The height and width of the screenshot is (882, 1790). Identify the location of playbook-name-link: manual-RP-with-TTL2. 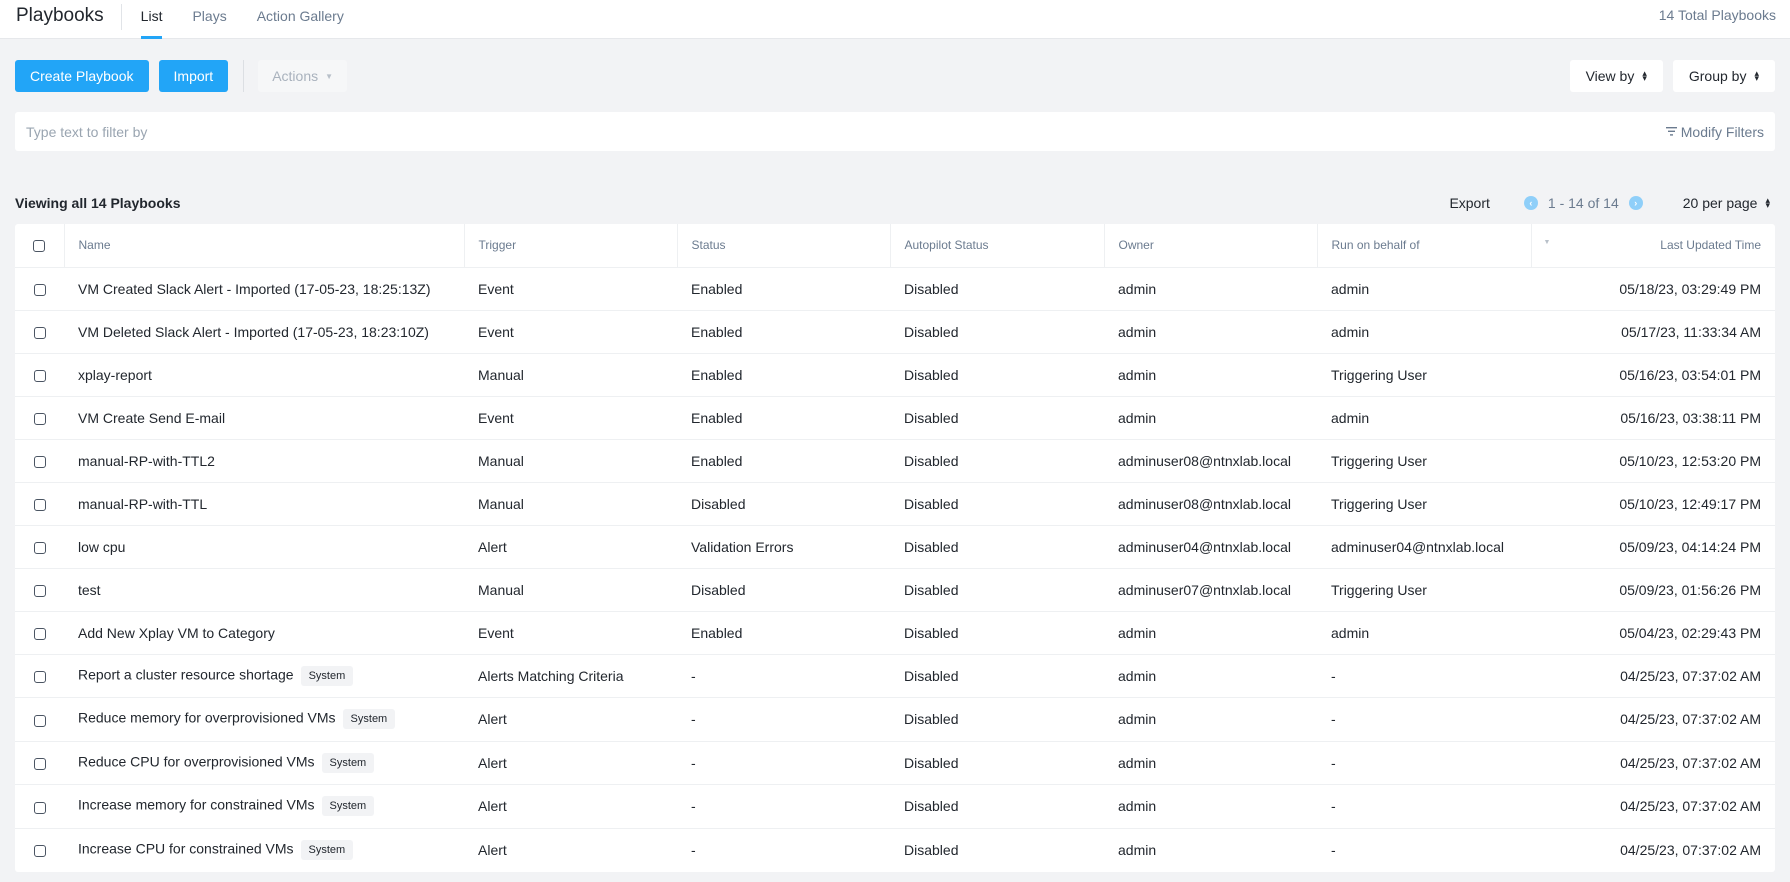
(146, 461).